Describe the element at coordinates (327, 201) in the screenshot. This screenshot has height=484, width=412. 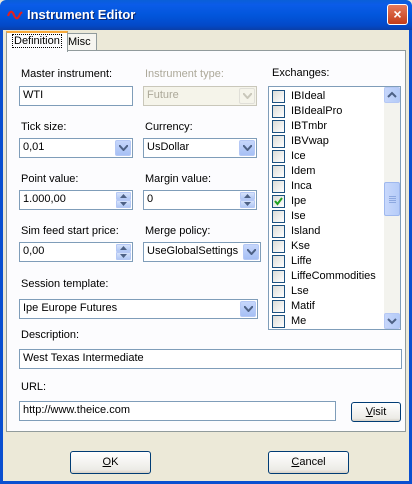
I see `list-item: Ipe` at that location.